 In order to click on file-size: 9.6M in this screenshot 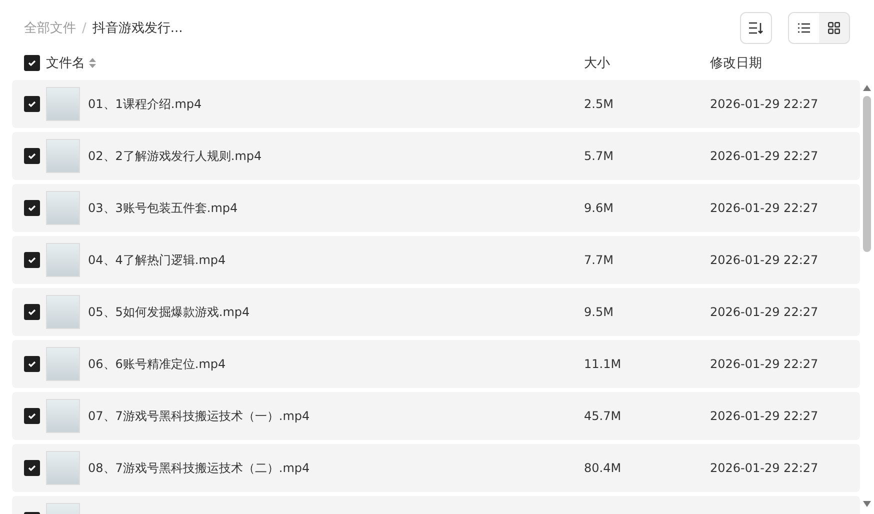, I will do `click(599, 208)`.